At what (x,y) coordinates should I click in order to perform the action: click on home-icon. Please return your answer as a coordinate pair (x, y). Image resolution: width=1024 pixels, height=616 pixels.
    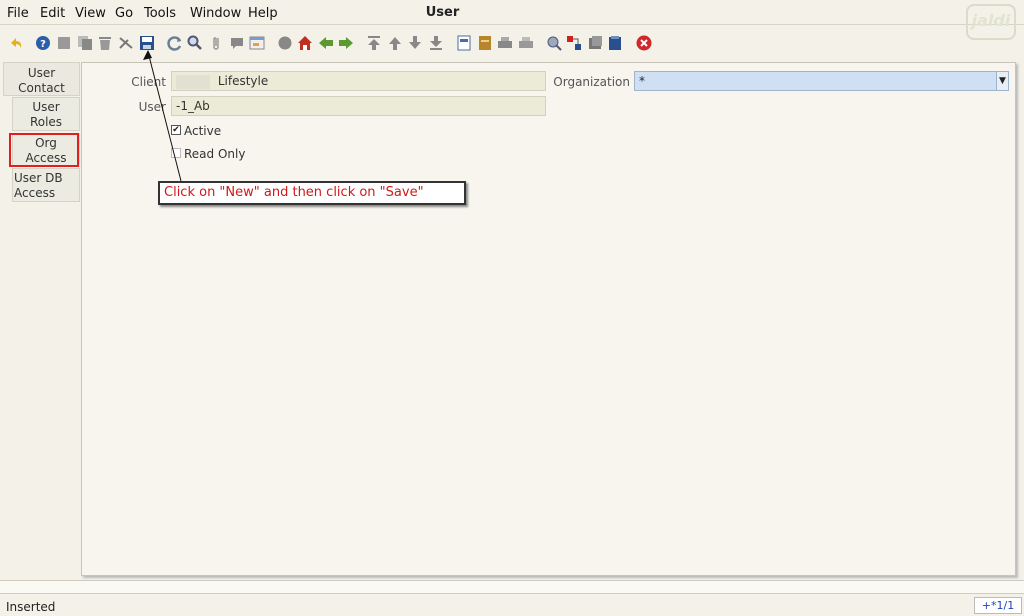
    Looking at the image, I should click on (285, 43).